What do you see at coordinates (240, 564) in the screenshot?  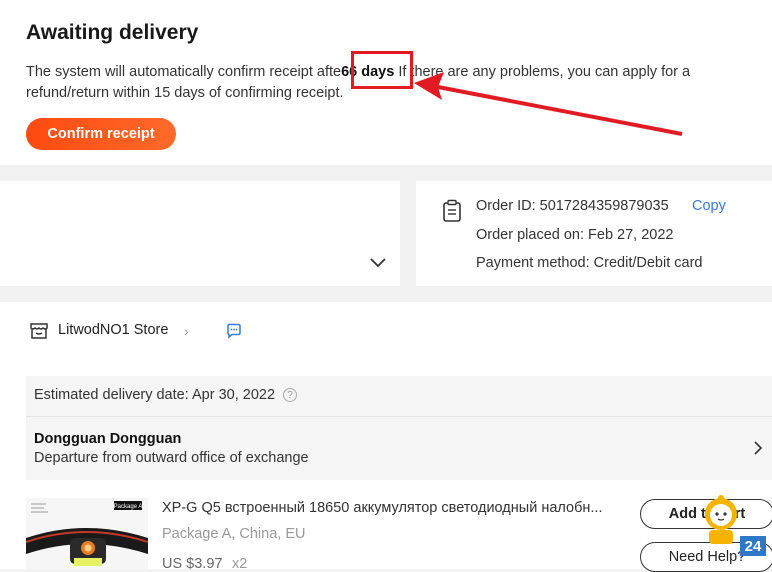 I see `product-quantity: x2` at bounding box center [240, 564].